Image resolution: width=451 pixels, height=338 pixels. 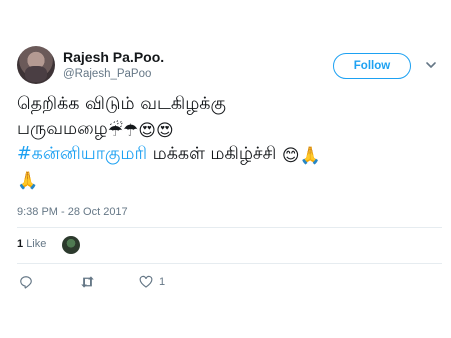 What do you see at coordinates (72, 212) in the screenshot?
I see `tweet-timestamp: 9:38 PM - 28 Oct 2017` at bounding box center [72, 212].